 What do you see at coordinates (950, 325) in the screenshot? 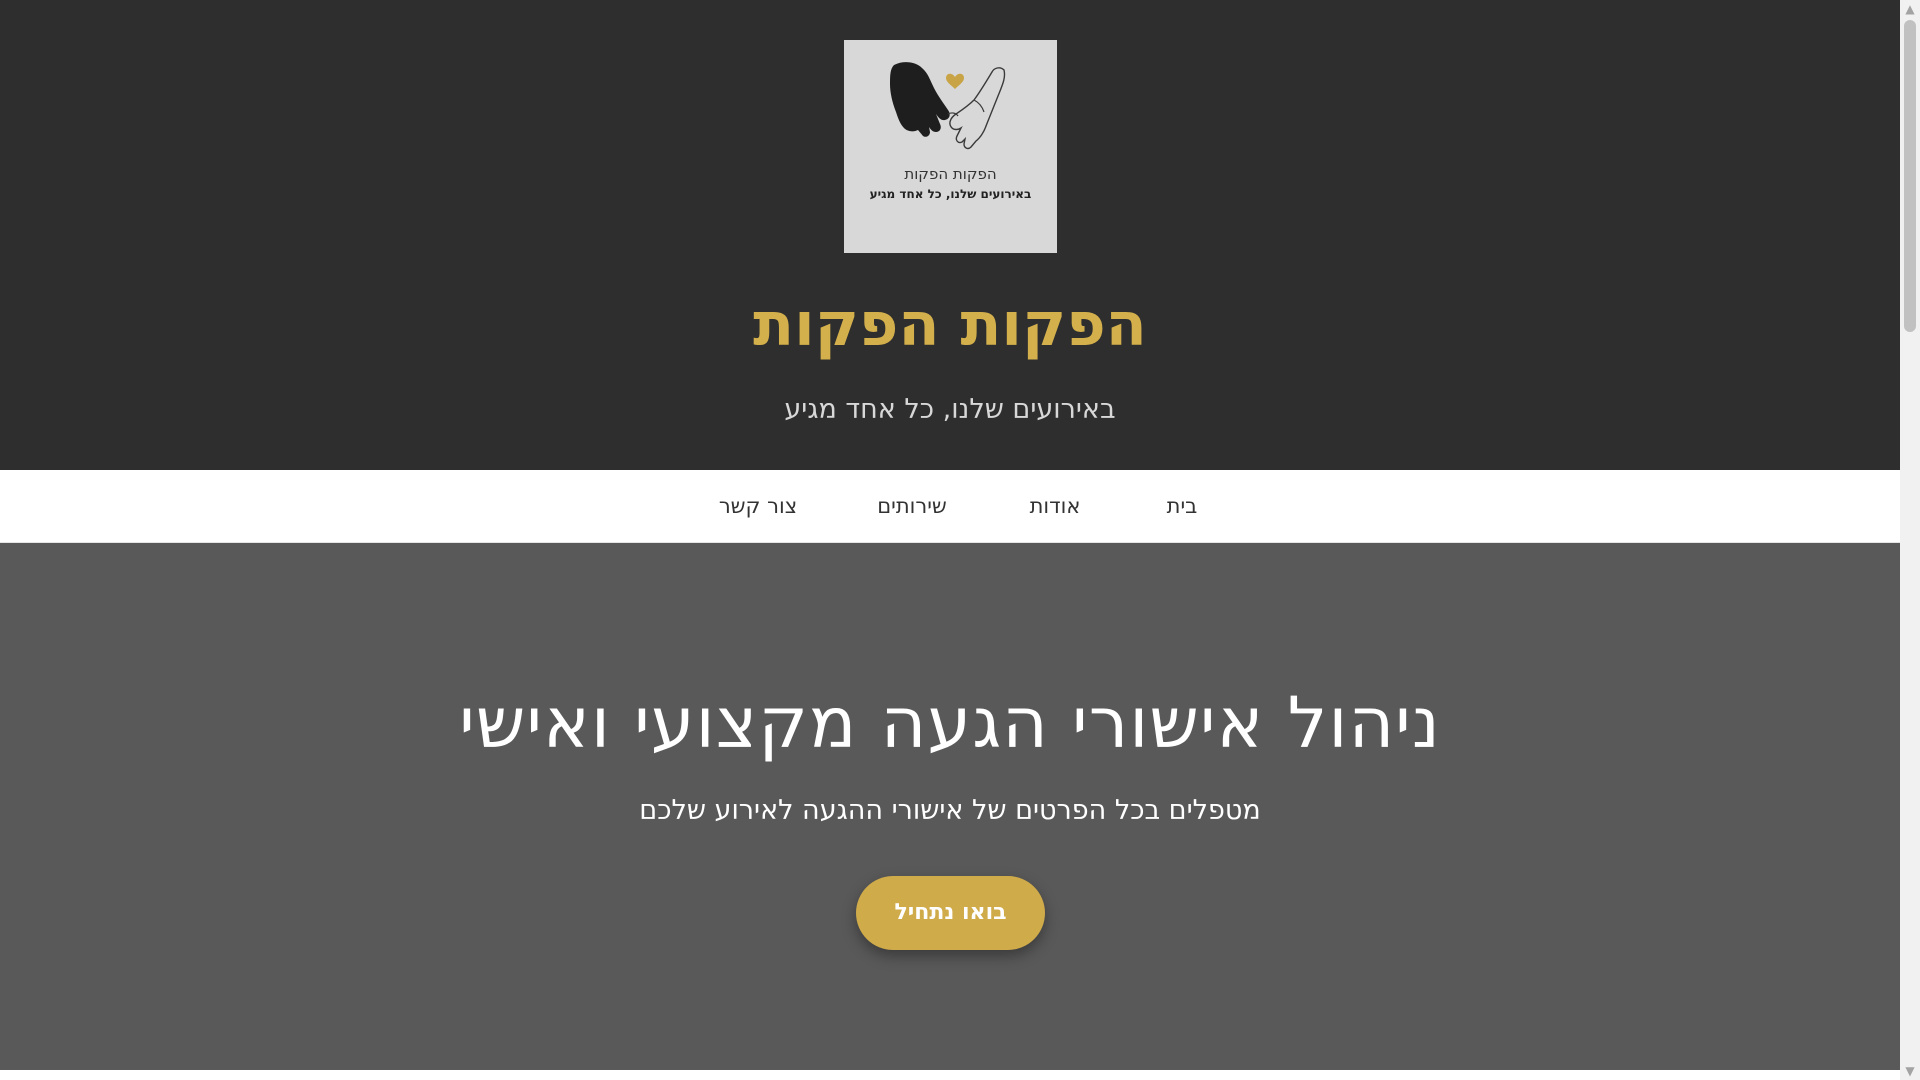
I see `site-title: הפקות הפקות` at bounding box center [950, 325].